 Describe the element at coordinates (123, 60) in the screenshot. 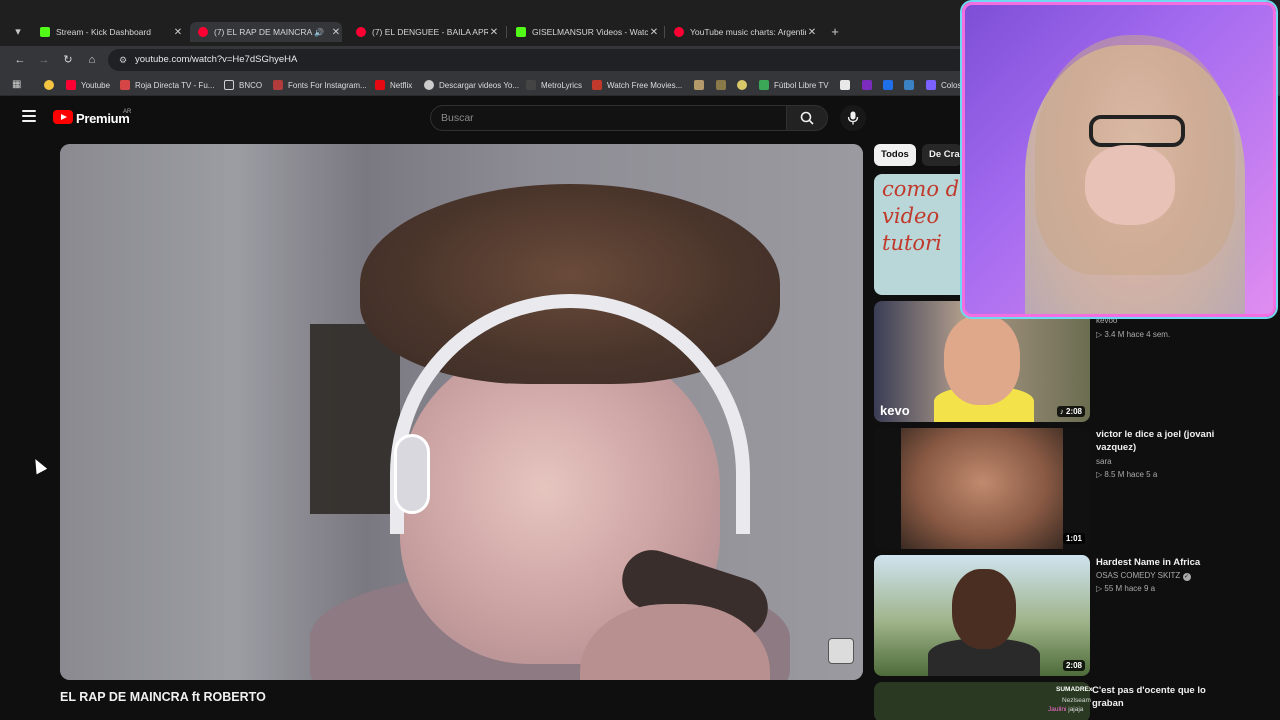

I see `site-settings-icon: ⚙` at that location.